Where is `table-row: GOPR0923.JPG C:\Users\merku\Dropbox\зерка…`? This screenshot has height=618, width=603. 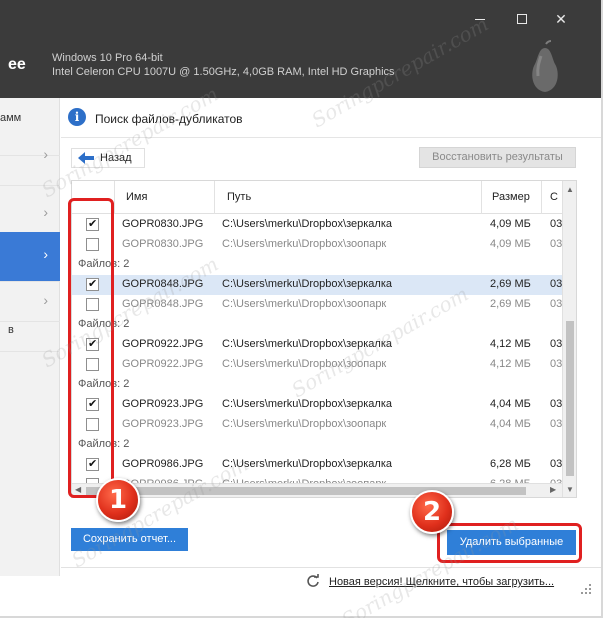
table-row: GOPR0923.JPG C:\Users\merku\Dropbox\зерка… is located at coordinates (317, 405).